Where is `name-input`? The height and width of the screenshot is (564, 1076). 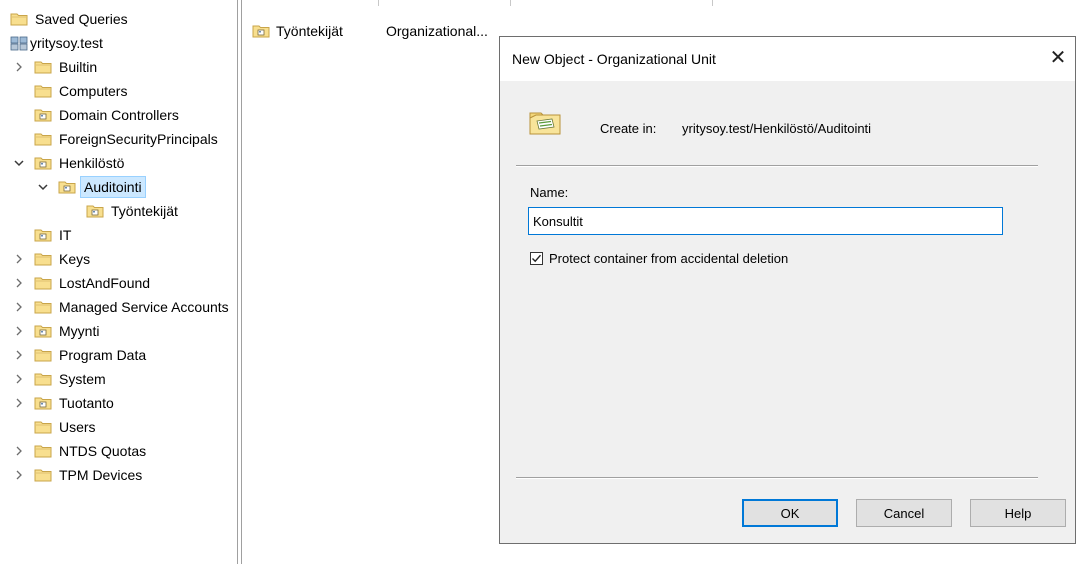
name-input is located at coordinates (765, 221).